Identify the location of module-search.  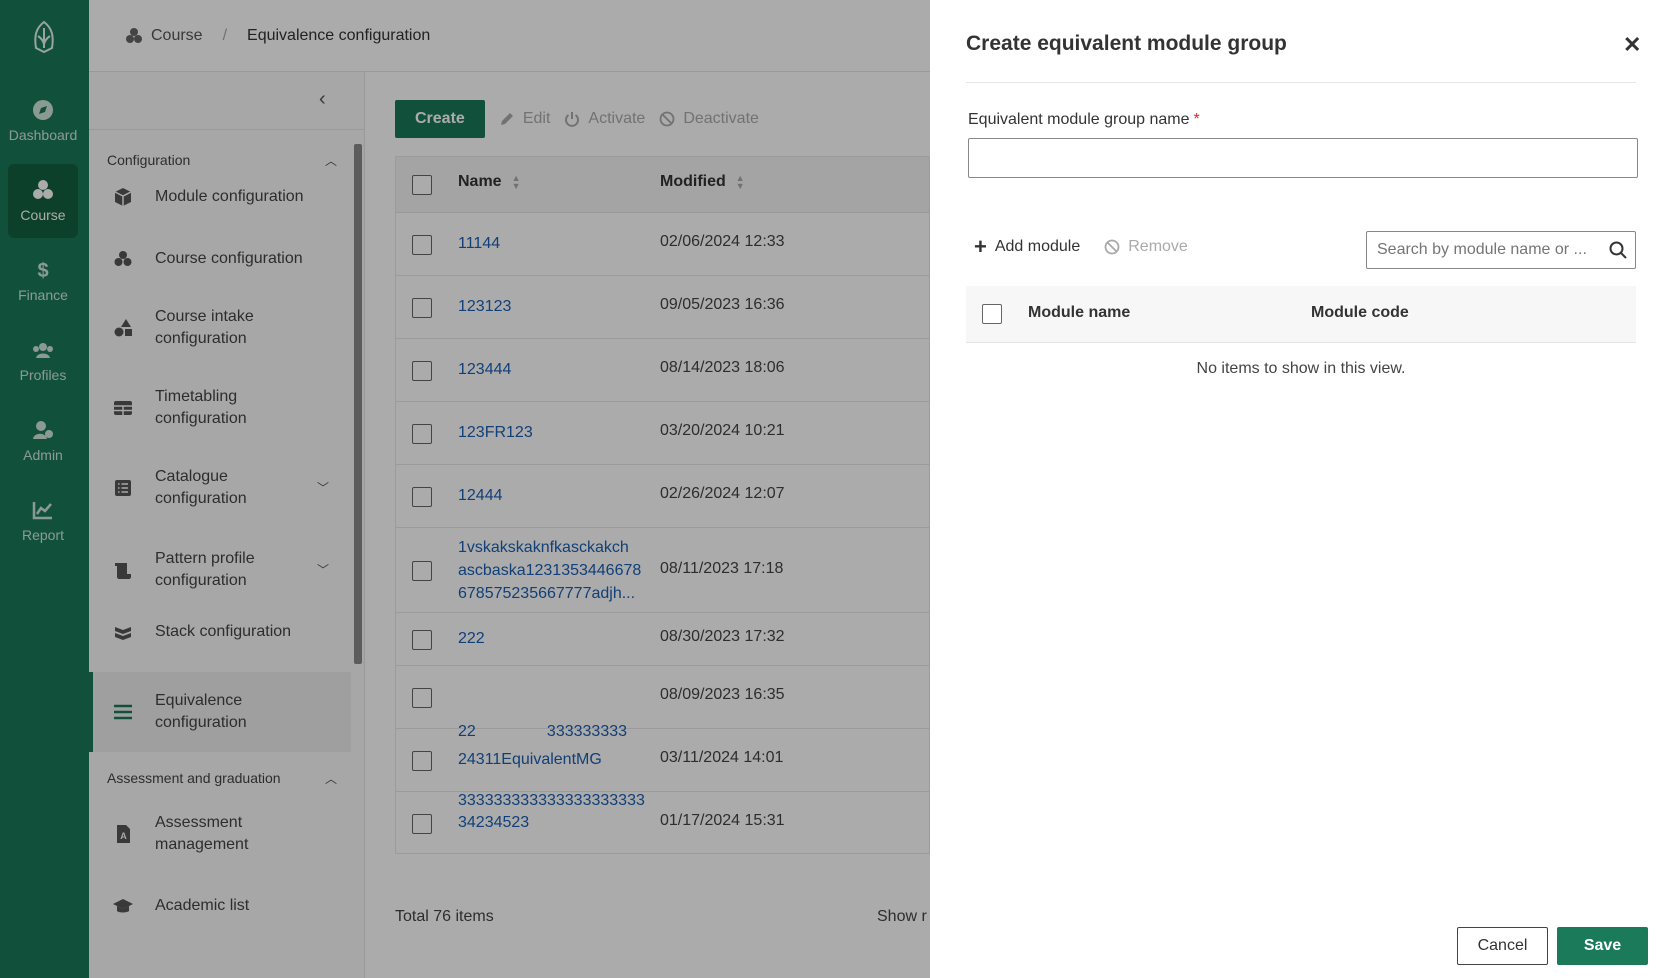
(1501, 250).